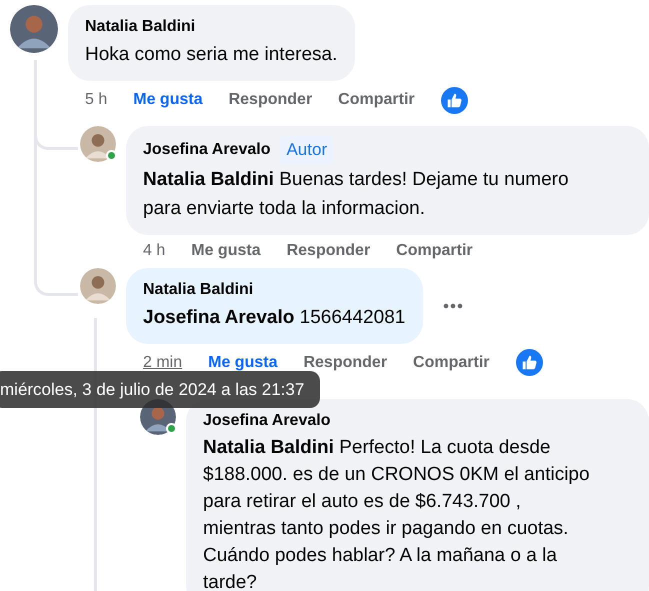 Image resolution: width=649 pixels, height=591 pixels. What do you see at coordinates (154, 250) in the screenshot?
I see `timestamp-link: 4 h` at bounding box center [154, 250].